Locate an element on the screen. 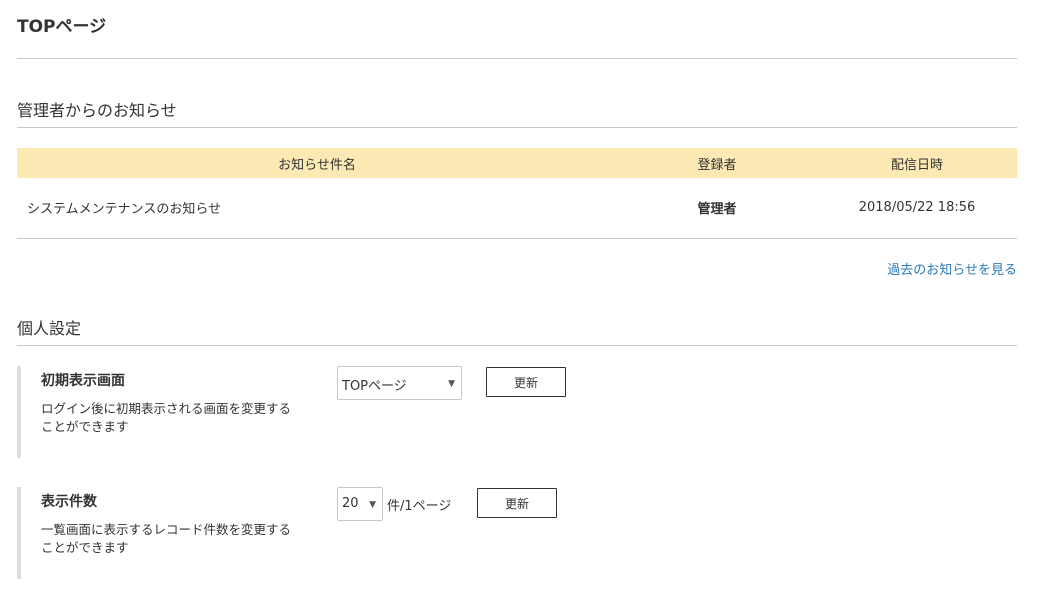  display-count-unit: 件/1ページ is located at coordinates (419, 506).